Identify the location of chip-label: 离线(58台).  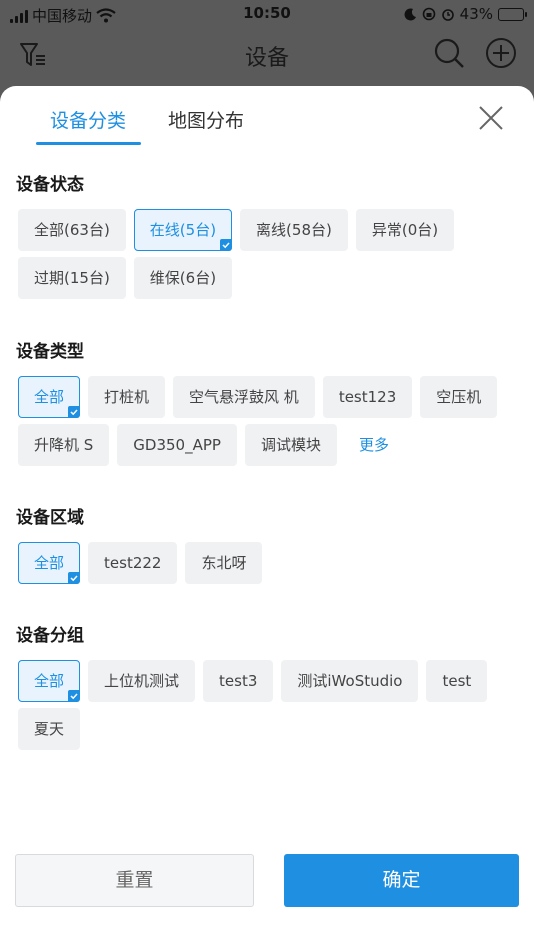
(294, 230).